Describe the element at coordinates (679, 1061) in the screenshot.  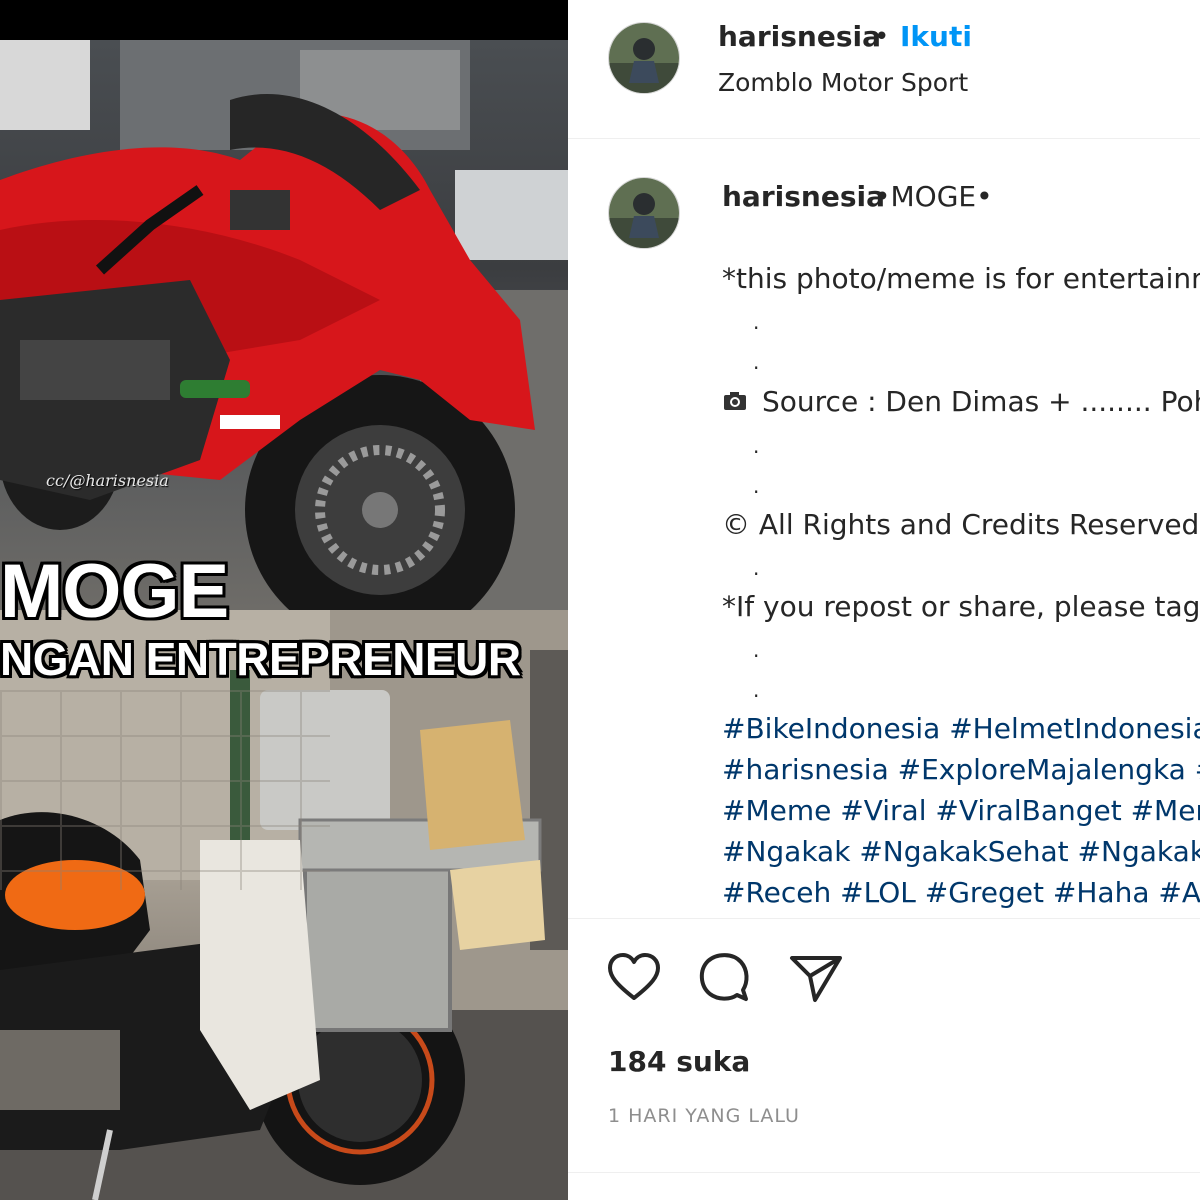
I see `like-count: 184 suka` at that location.